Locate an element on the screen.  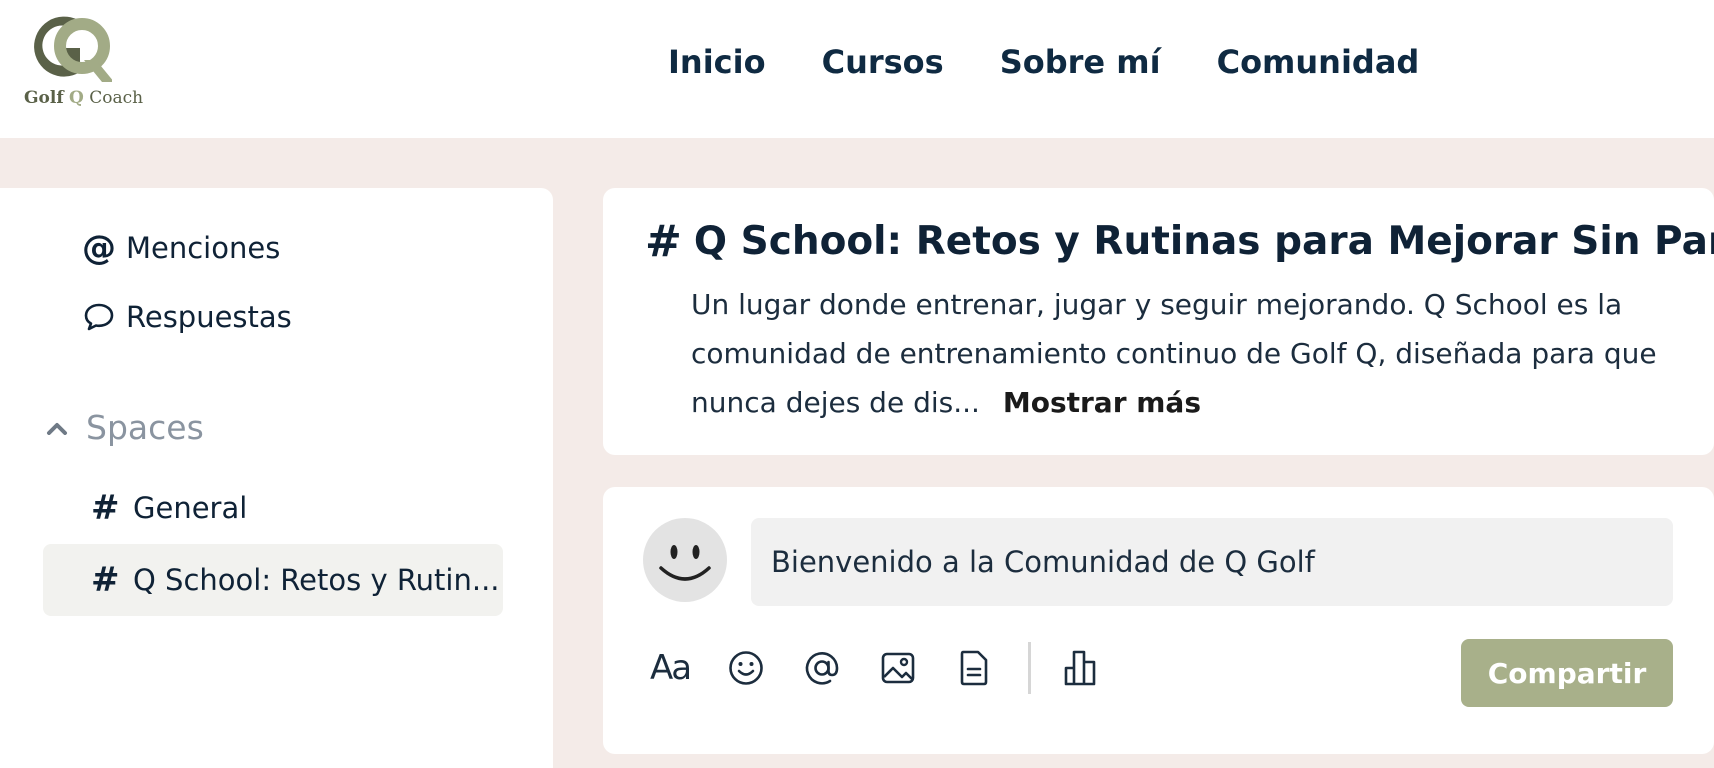
avatar is located at coordinates (685, 560).